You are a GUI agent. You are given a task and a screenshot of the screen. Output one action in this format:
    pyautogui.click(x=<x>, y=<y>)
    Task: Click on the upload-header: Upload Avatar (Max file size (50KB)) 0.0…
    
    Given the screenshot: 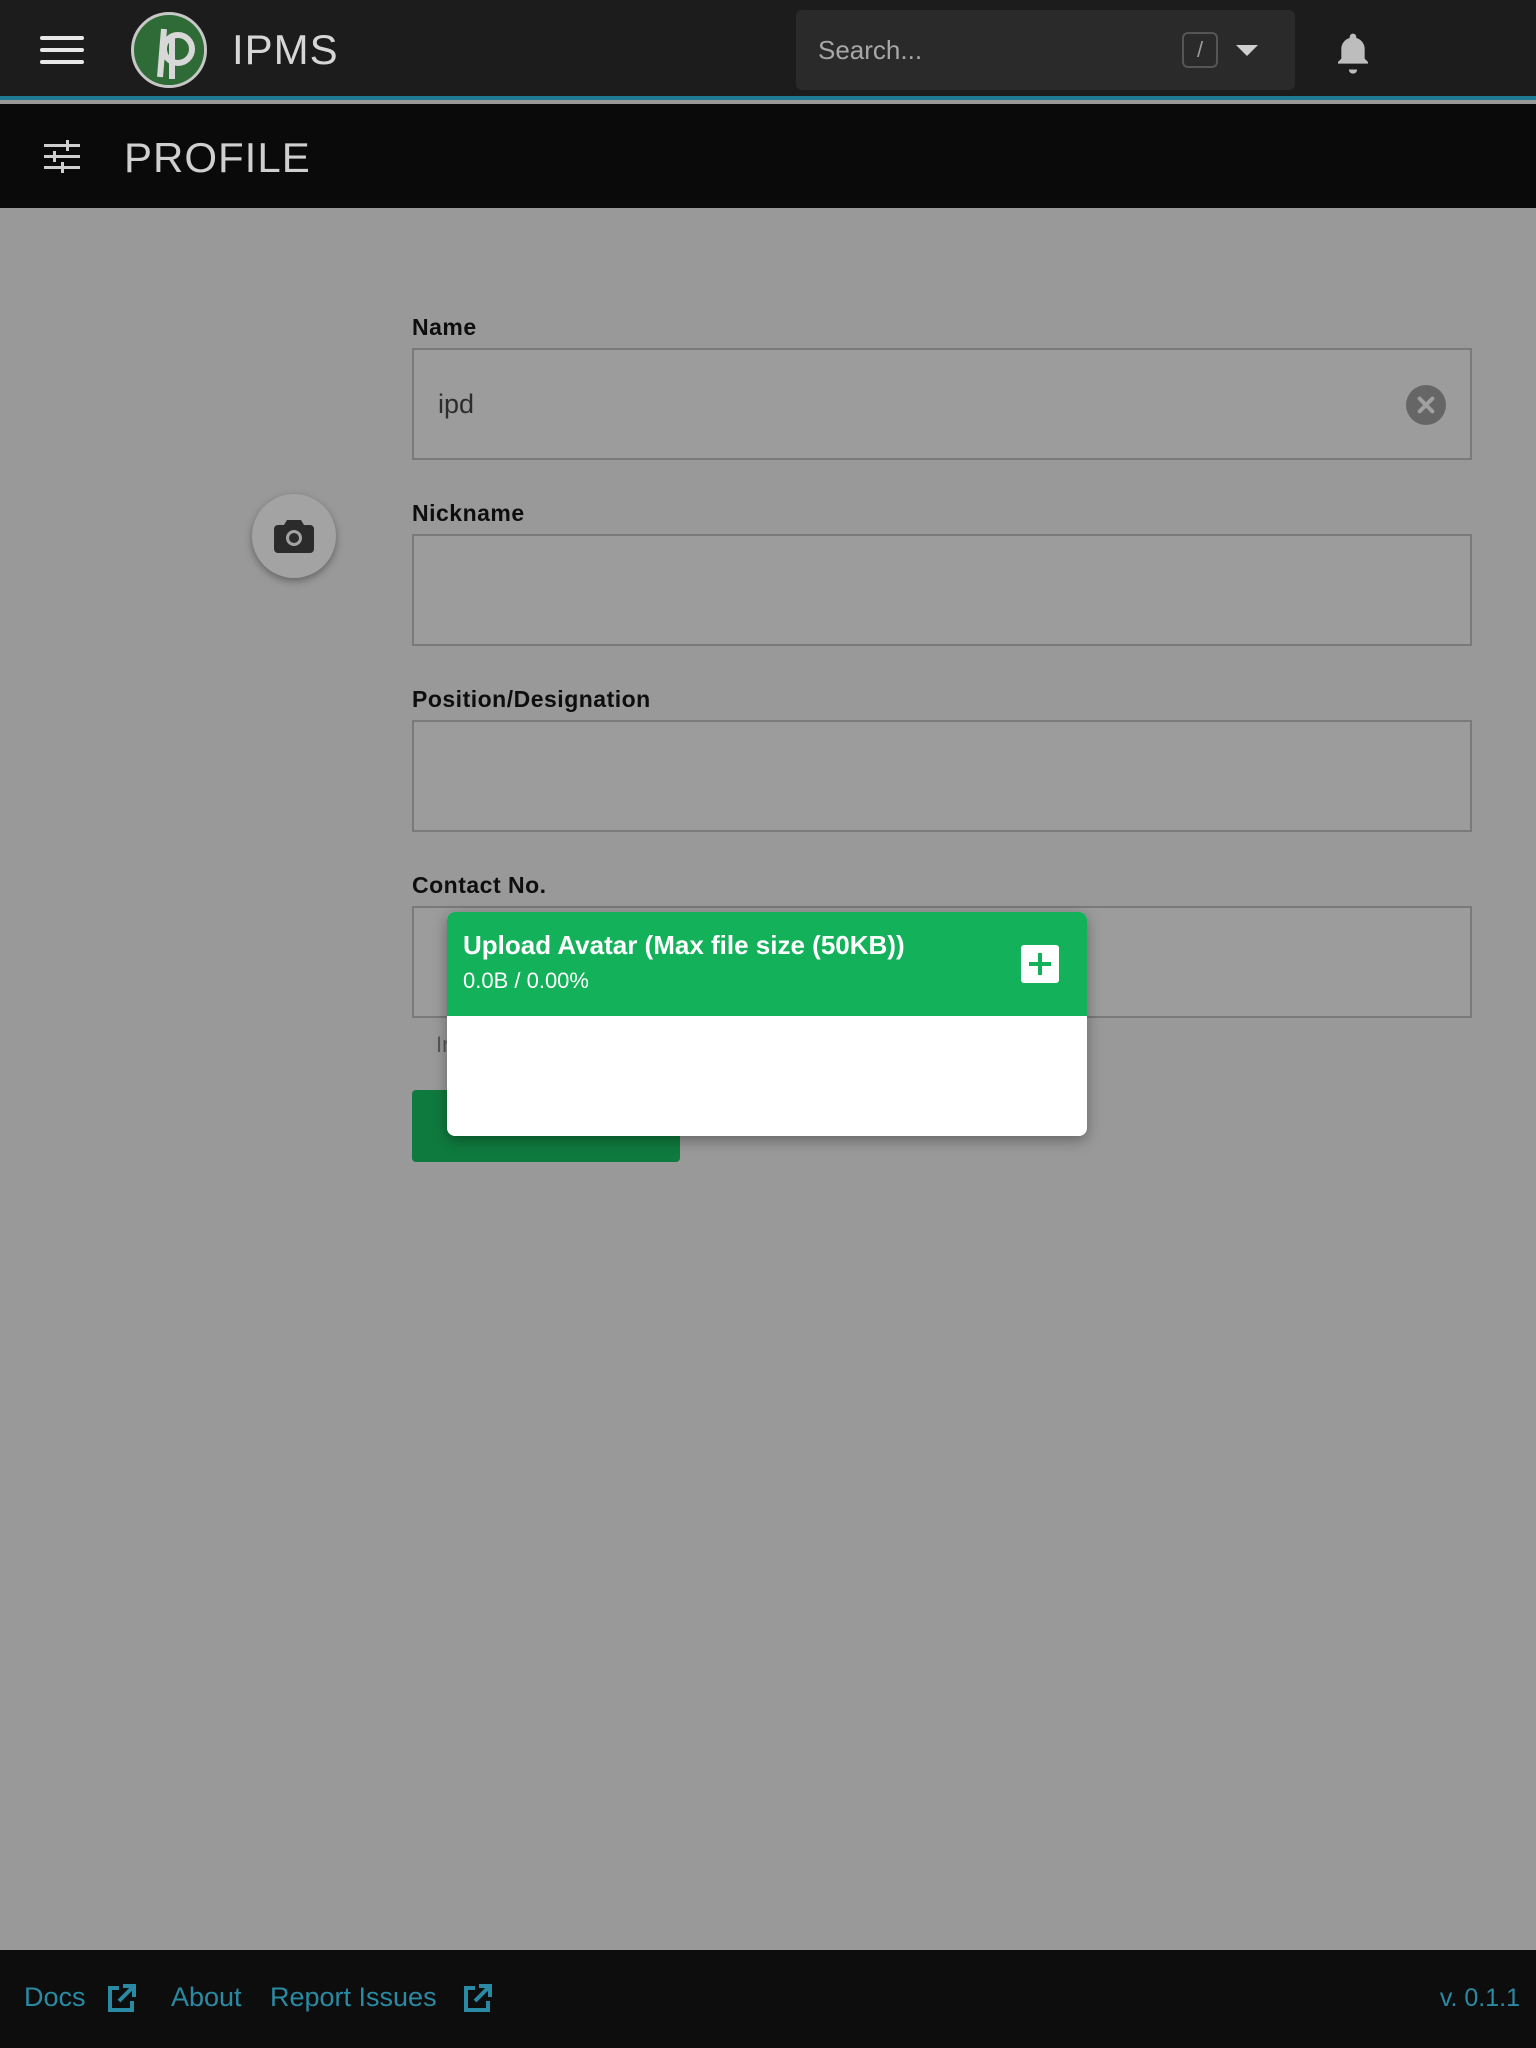 What is the action you would take?
    pyautogui.click(x=767, y=964)
    